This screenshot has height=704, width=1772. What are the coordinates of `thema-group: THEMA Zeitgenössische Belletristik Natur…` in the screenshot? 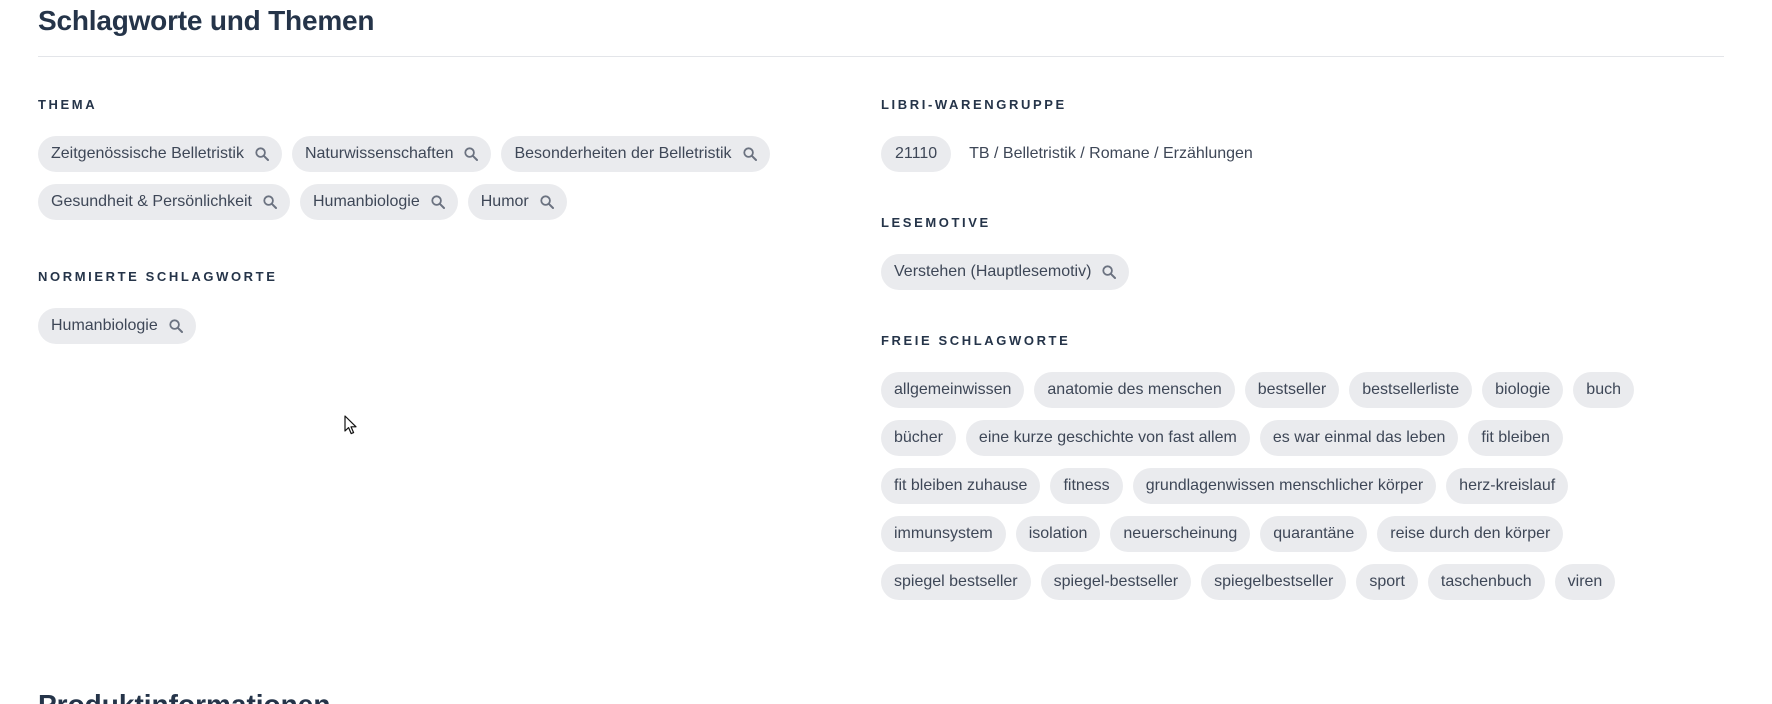 It's located at (448, 158).